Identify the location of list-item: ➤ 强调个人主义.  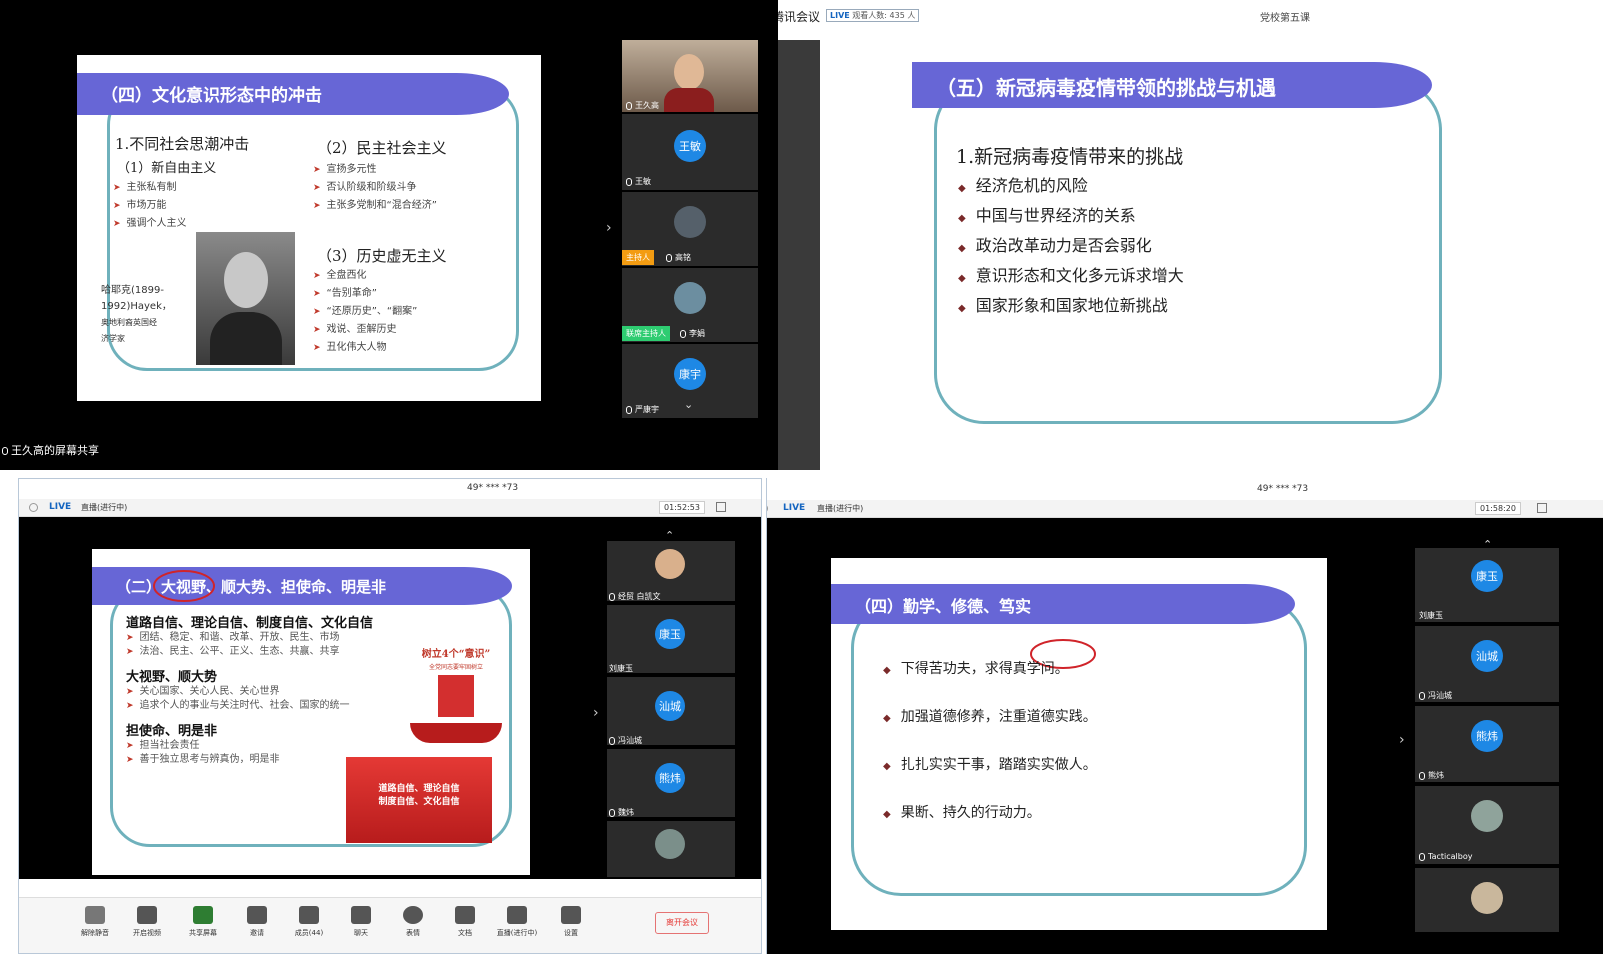
(150, 223).